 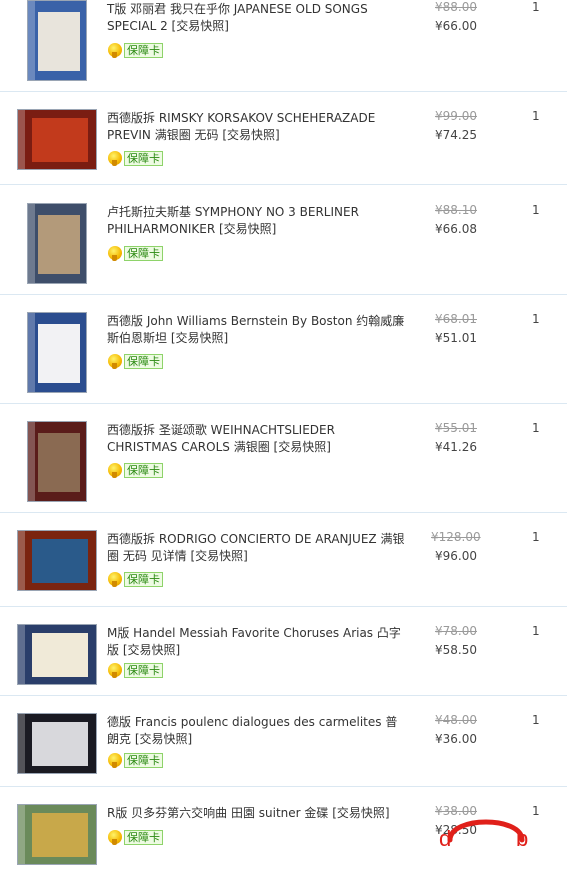 What do you see at coordinates (456, 428) in the screenshot?
I see `original-price: ¥55.01` at bounding box center [456, 428].